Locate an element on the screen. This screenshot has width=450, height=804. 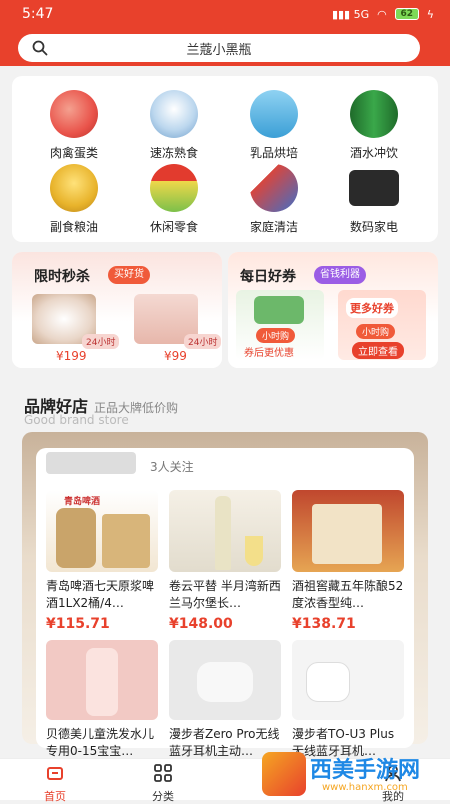
flash-sale-tag: 买好货 is located at coordinates (129, 275).